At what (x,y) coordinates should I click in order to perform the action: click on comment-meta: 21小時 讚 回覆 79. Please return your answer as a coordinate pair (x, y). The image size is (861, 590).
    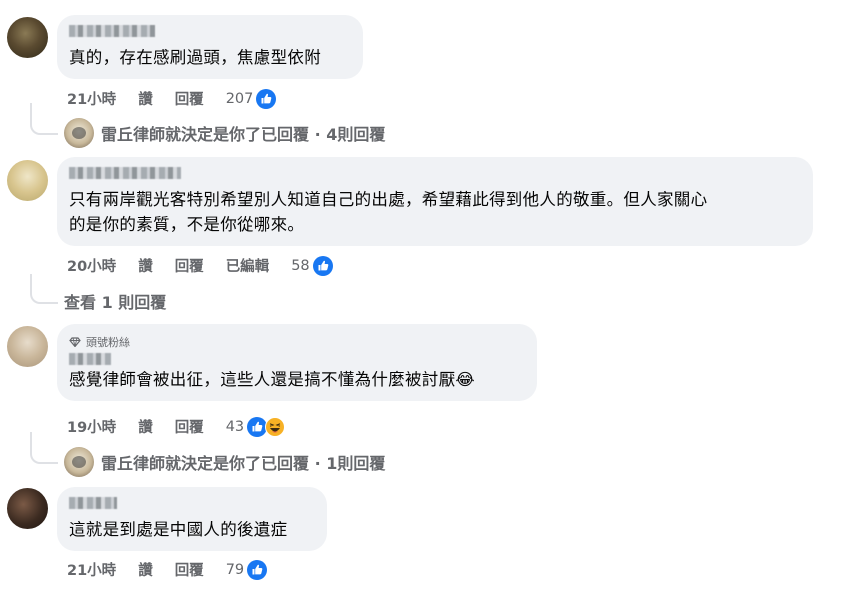
    Looking at the image, I should click on (167, 569).